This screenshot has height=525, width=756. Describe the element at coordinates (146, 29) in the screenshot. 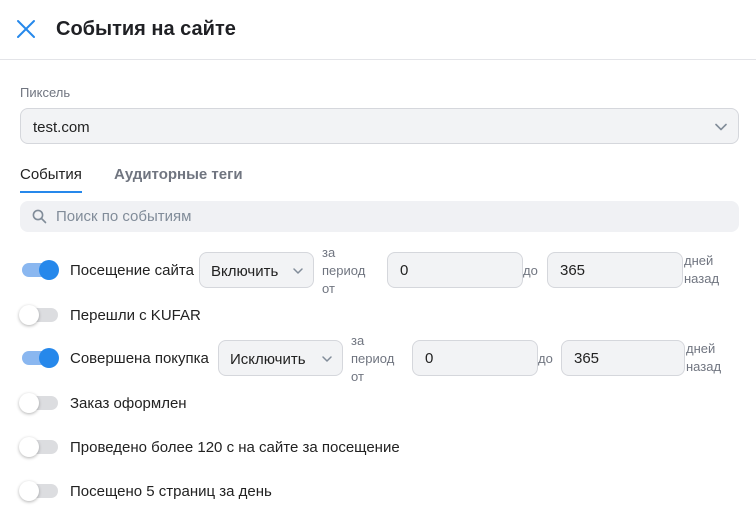

I see `page-title: События на сайте` at that location.